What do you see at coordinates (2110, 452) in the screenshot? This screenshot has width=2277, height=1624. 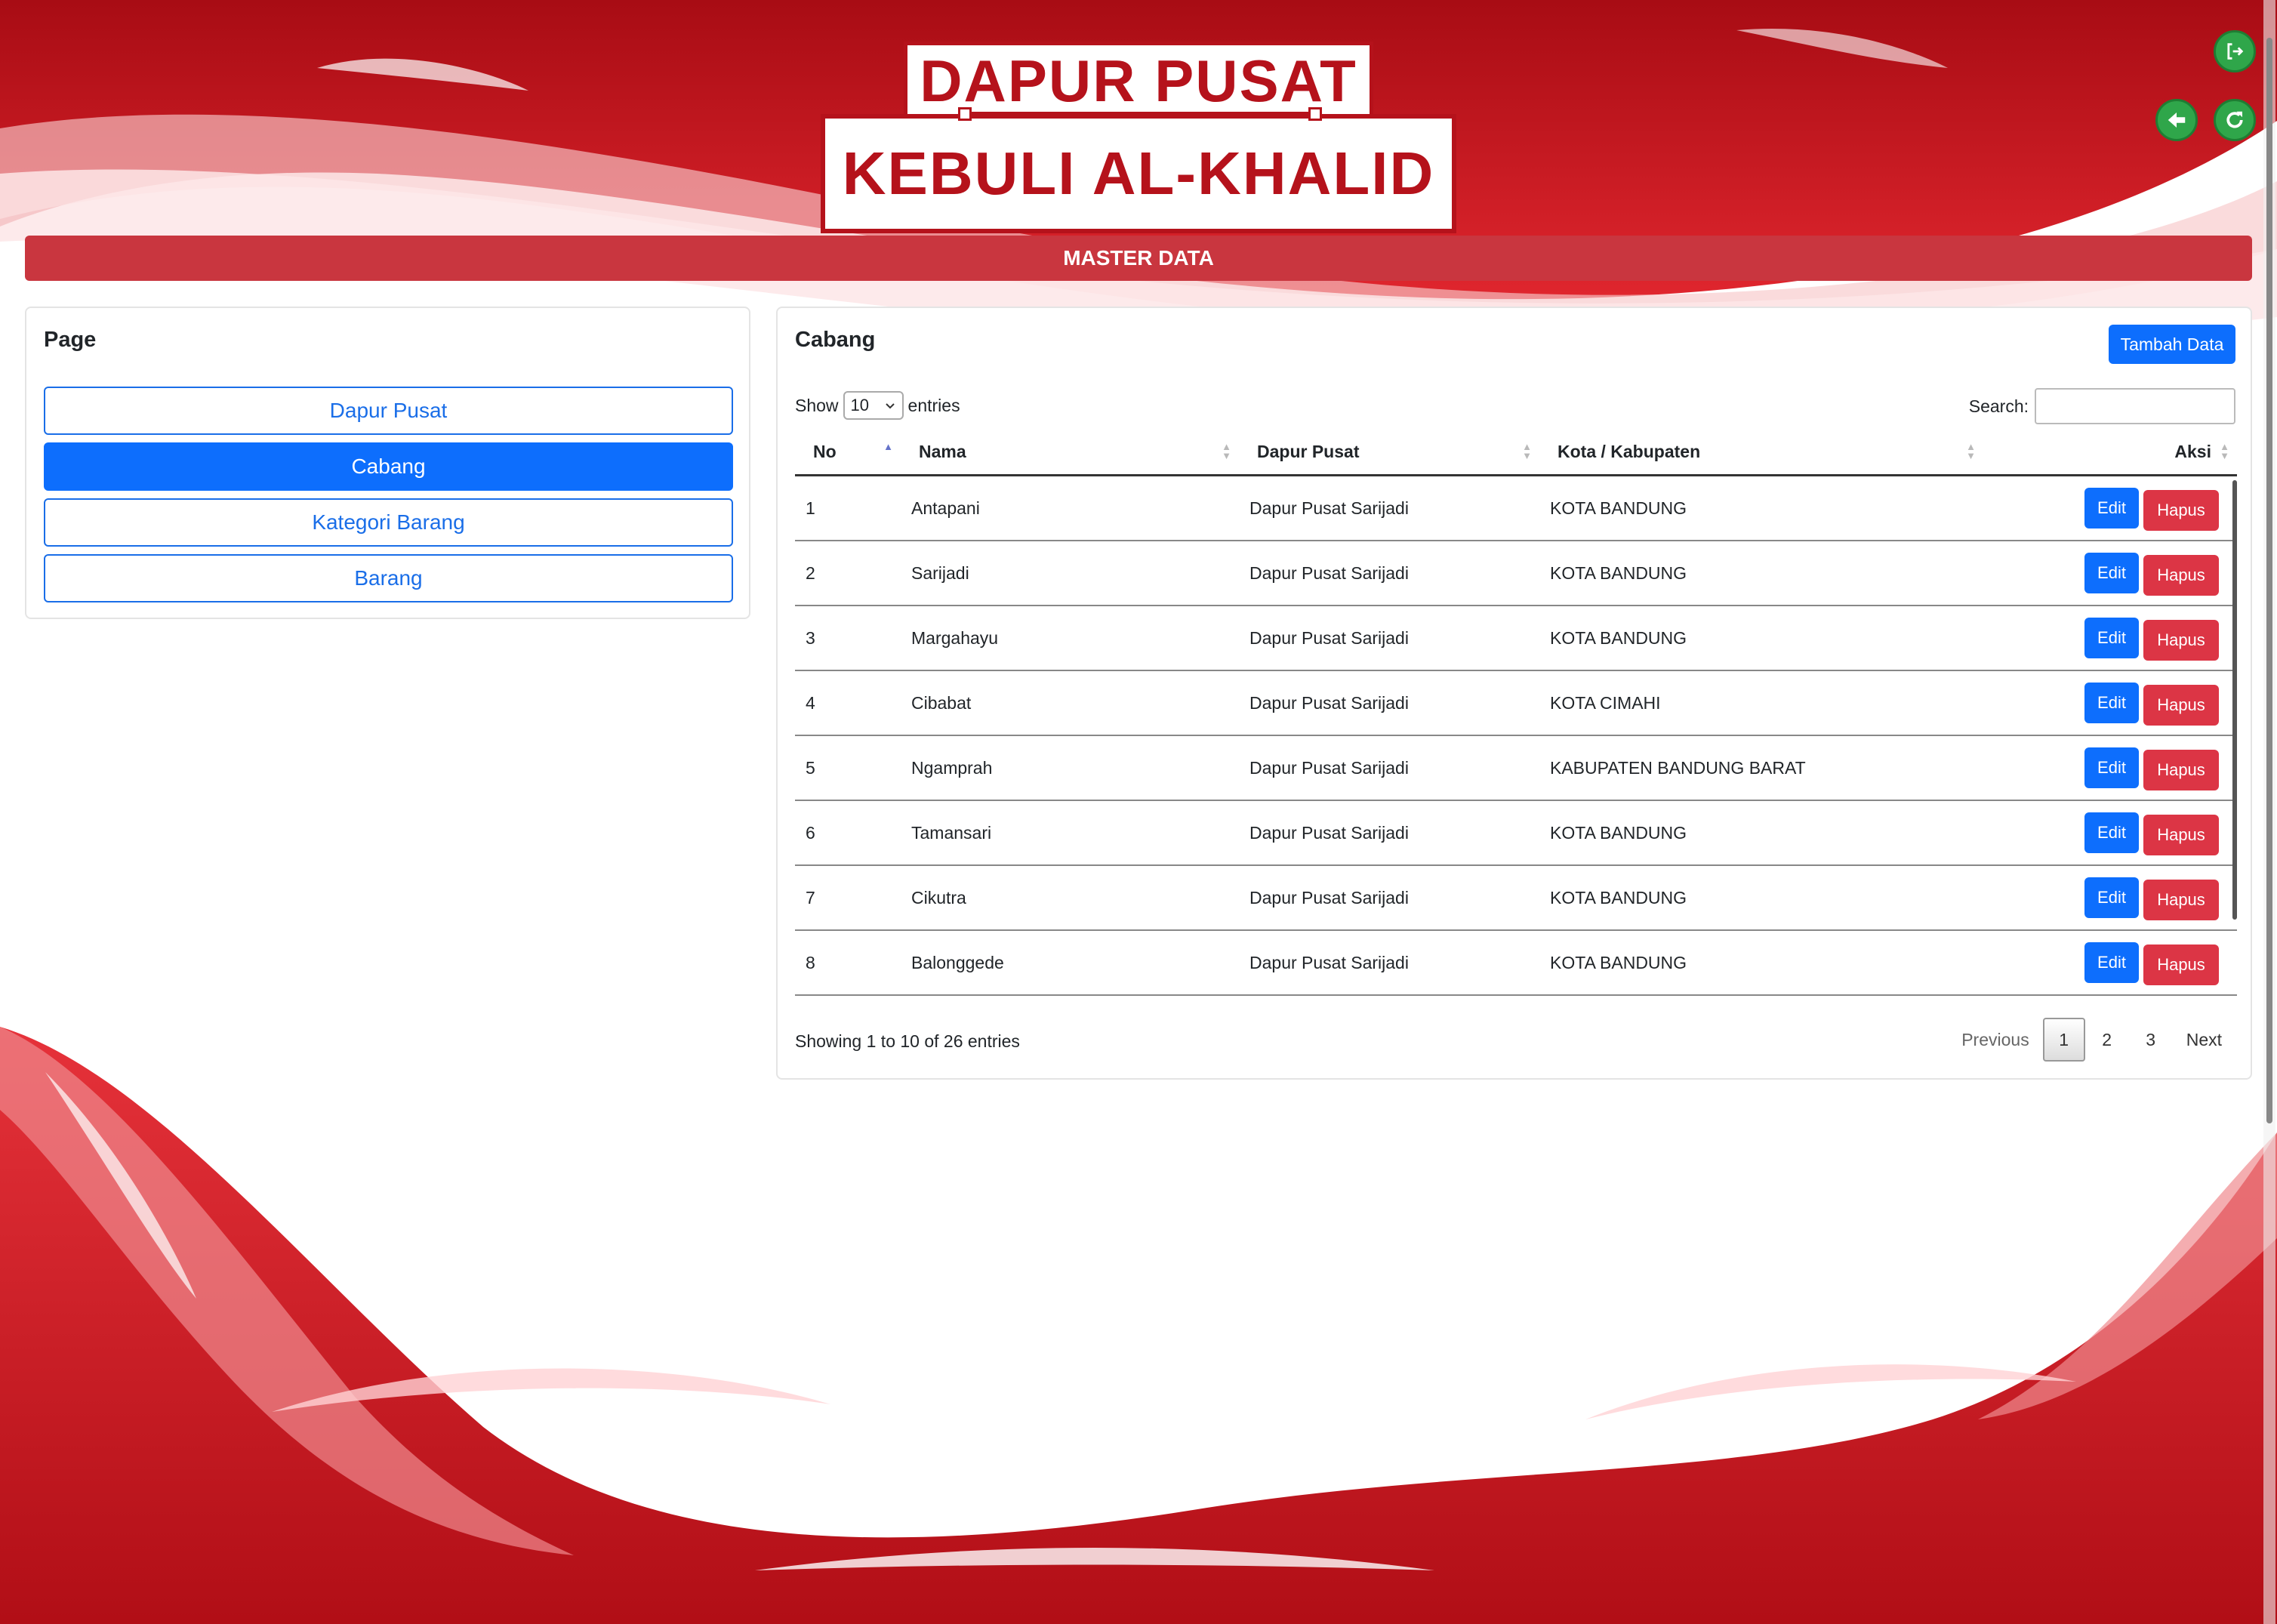 I see `column-header-aksi: Aksi ▲ ▼` at bounding box center [2110, 452].